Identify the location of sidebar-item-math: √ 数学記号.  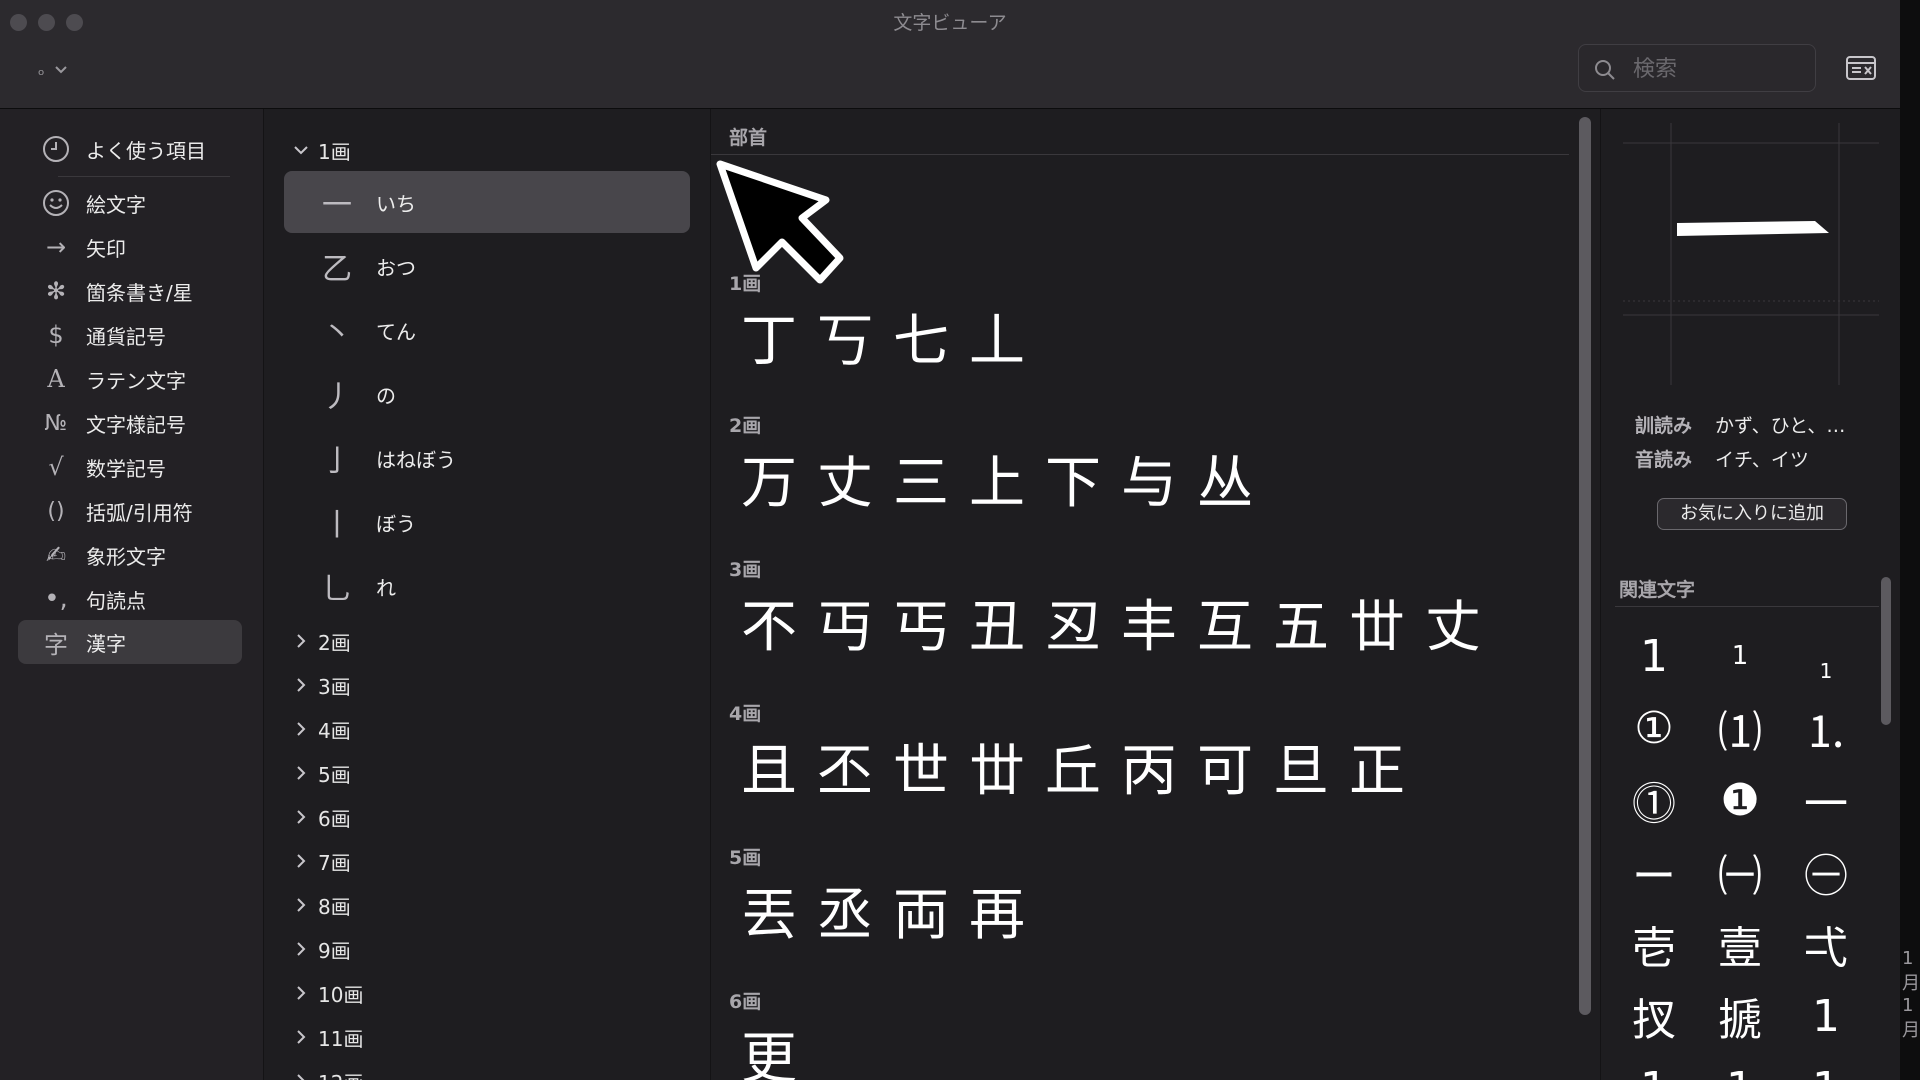
(130, 467).